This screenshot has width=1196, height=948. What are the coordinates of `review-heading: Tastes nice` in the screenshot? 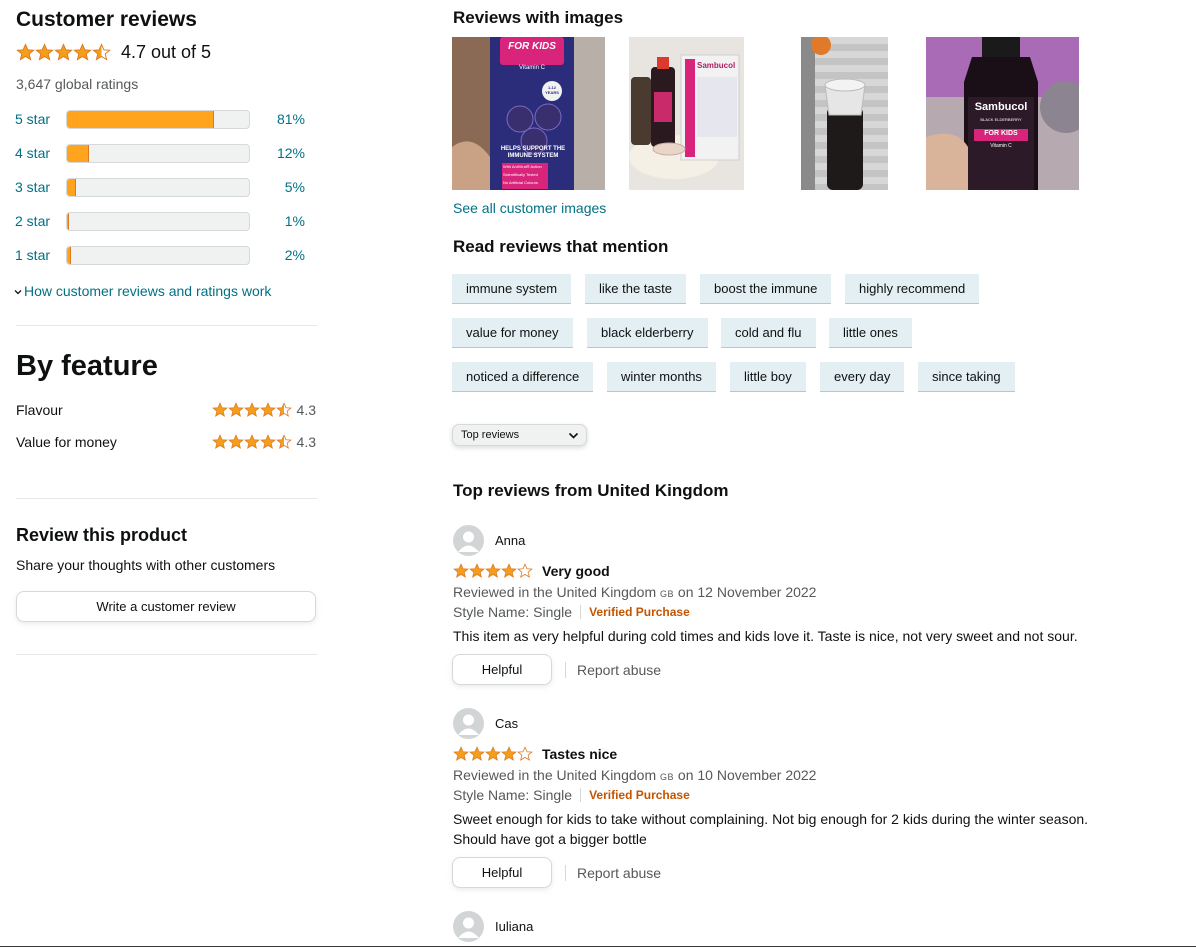 It's located at (535, 754).